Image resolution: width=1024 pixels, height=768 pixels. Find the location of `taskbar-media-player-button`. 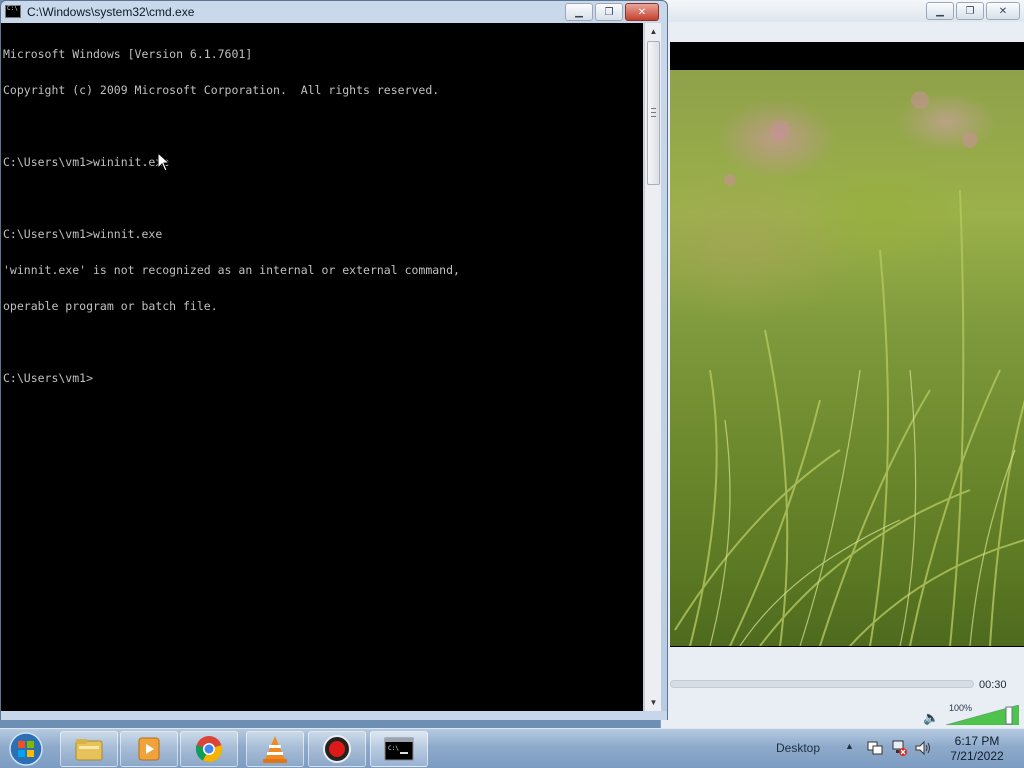

taskbar-media-player-button is located at coordinates (149, 749).